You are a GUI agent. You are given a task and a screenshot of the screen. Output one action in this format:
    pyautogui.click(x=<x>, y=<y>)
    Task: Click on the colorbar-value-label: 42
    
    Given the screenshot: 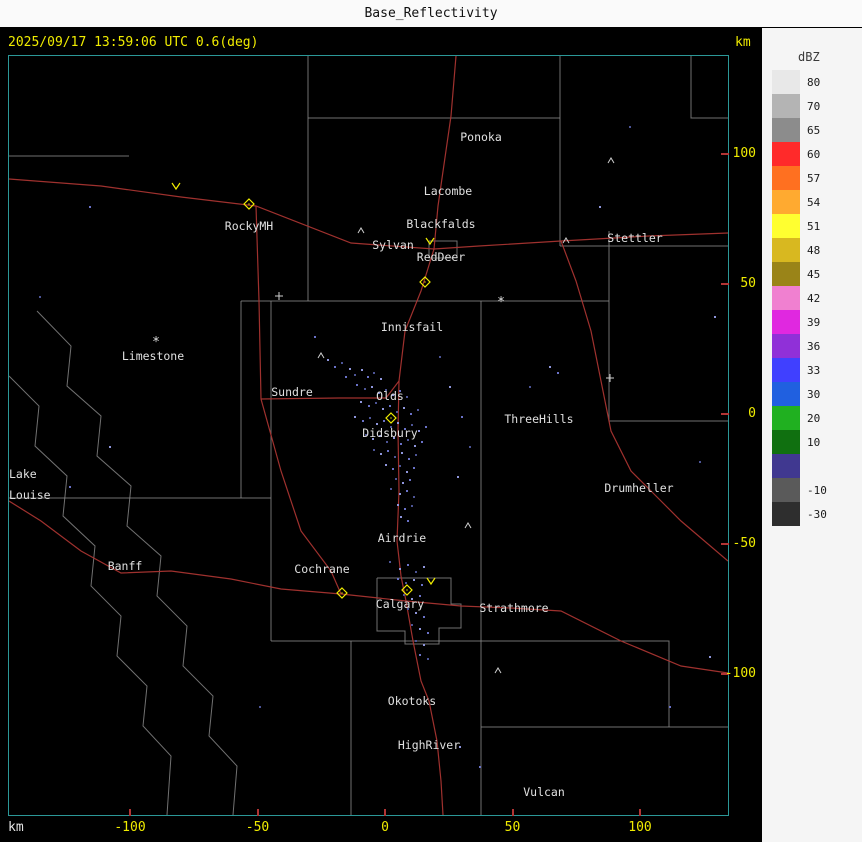 What is the action you would take?
    pyautogui.click(x=814, y=298)
    